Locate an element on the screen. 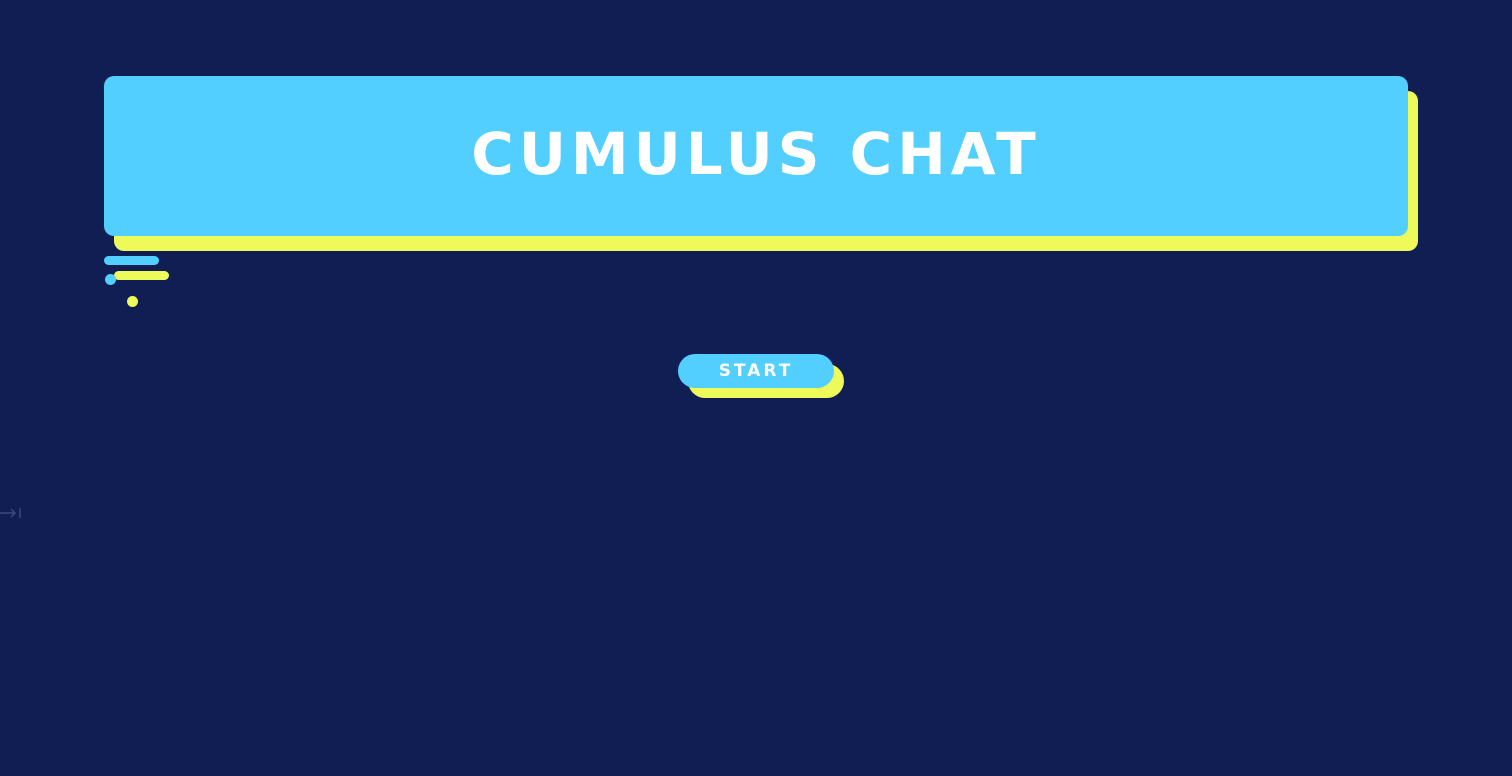  start-button-group: START is located at coordinates (761, 376).